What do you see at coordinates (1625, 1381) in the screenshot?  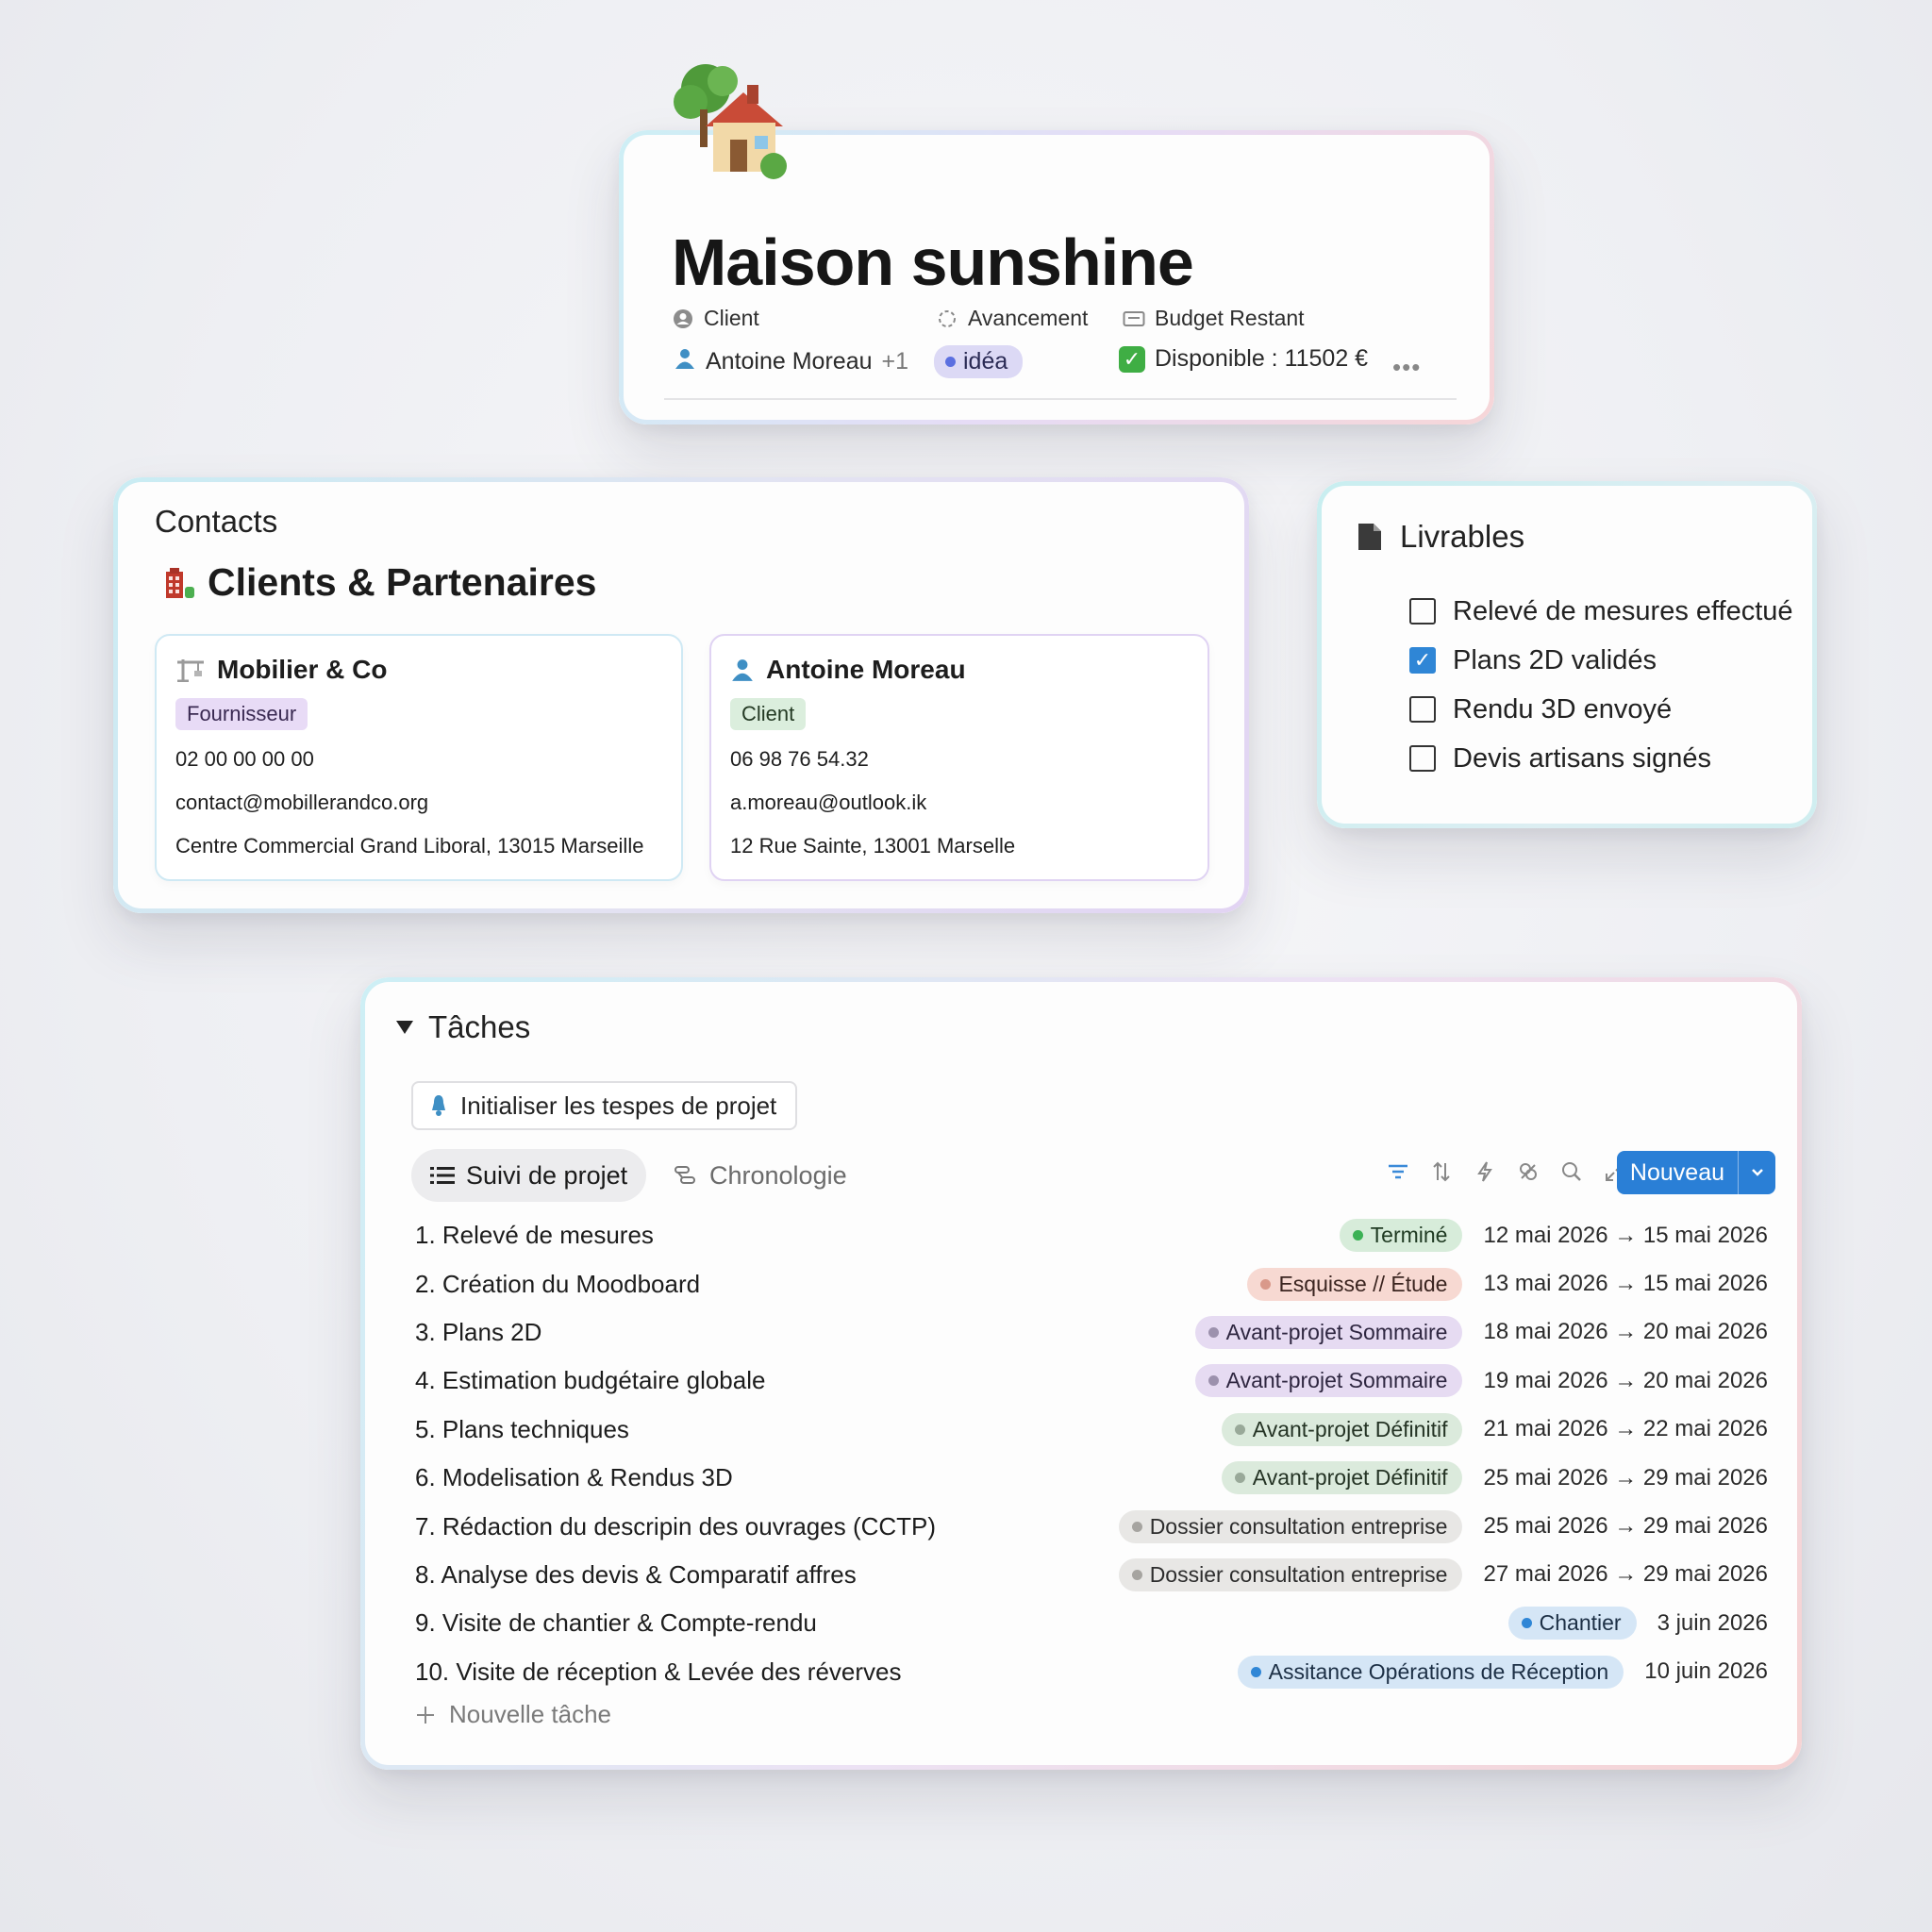 I see `task-date-range: 19 mai 2026 → 20 mai 2026` at bounding box center [1625, 1381].